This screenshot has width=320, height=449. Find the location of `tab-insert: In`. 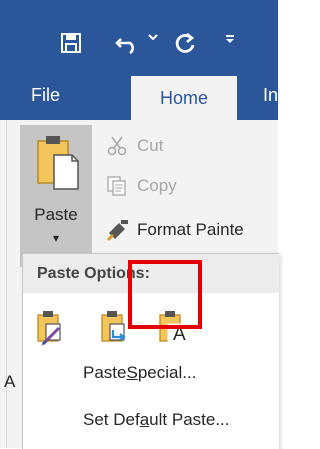

tab-insert: In is located at coordinates (270, 95).